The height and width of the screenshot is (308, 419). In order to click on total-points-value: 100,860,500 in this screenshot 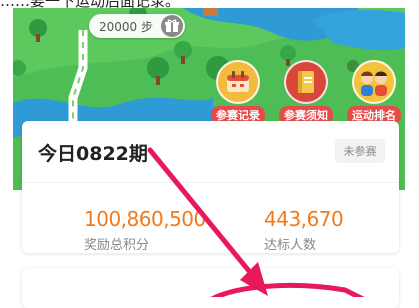, I will do `click(145, 219)`.